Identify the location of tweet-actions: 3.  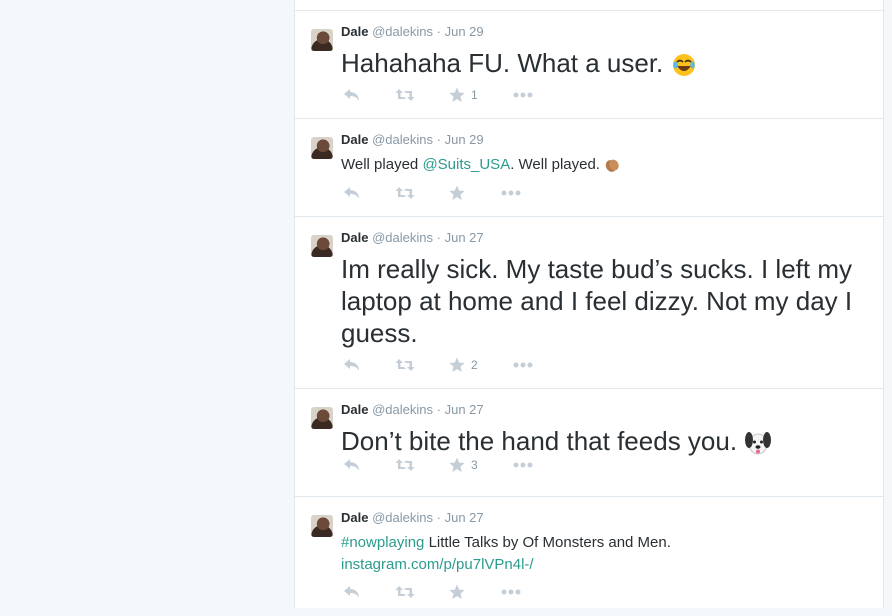
(438, 465).